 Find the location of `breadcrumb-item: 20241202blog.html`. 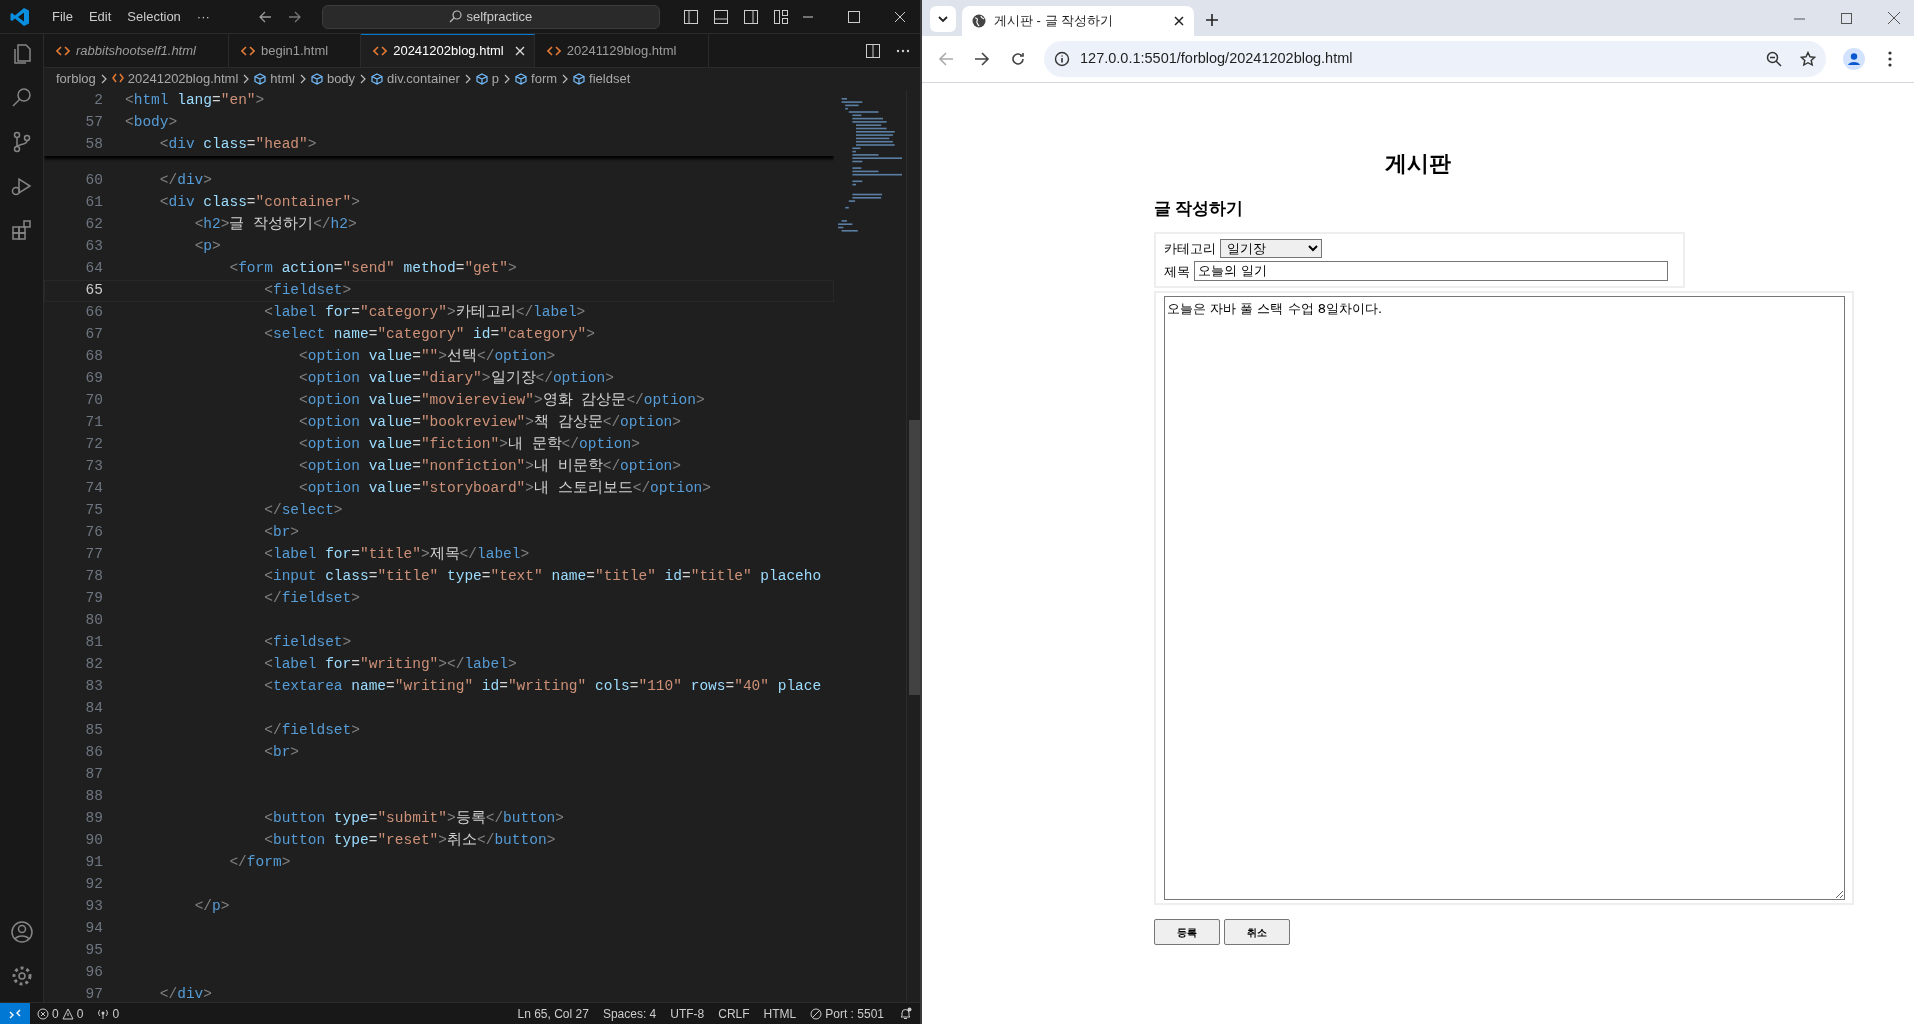

breadcrumb-item: 20241202blog.html is located at coordinates (183, 79).